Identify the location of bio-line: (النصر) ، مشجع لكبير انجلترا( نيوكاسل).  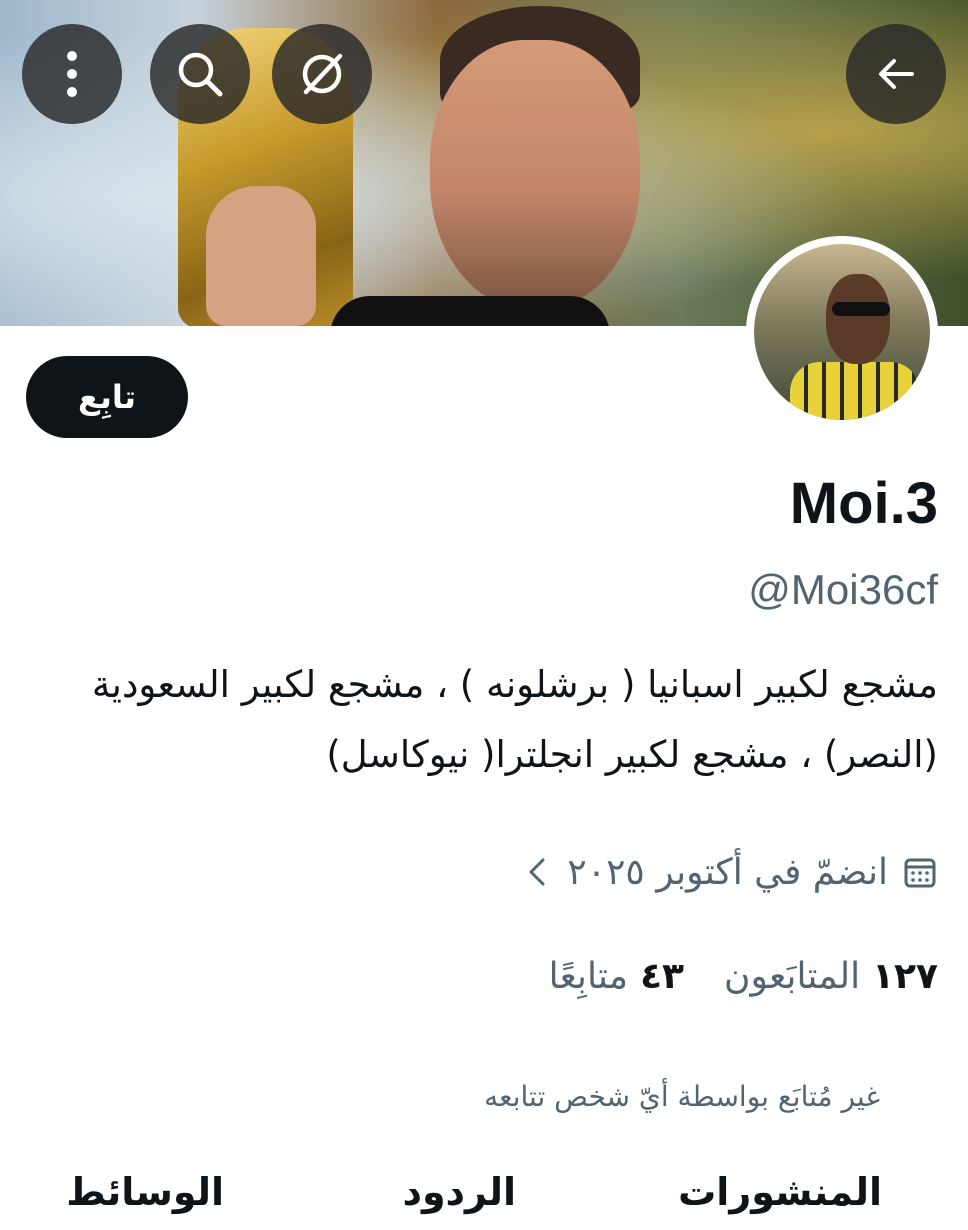
(632, 754).